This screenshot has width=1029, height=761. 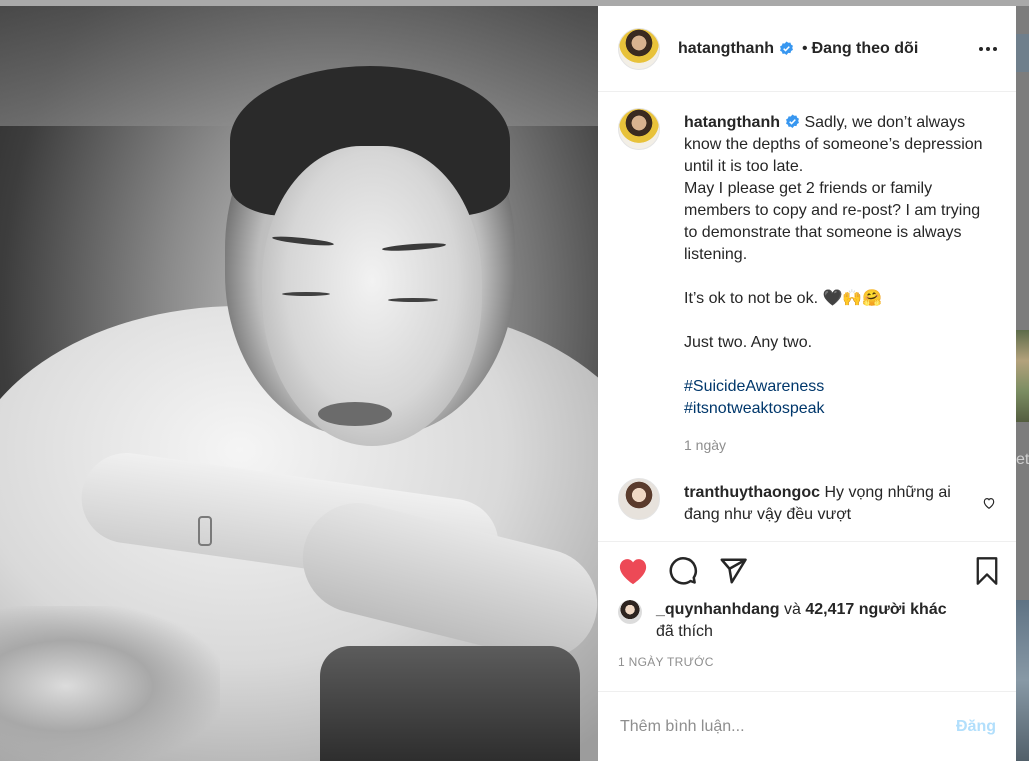 I want to click on comment-button, so click(x=683, y=571).